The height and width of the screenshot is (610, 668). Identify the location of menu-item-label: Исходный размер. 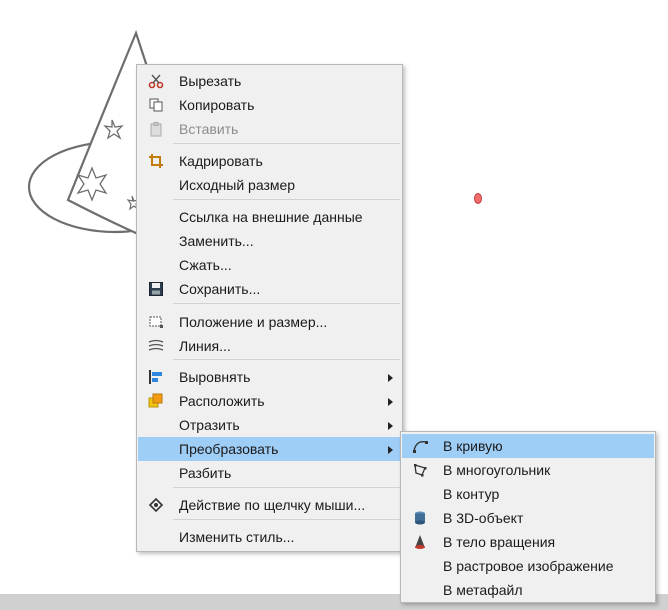
(237, 185).